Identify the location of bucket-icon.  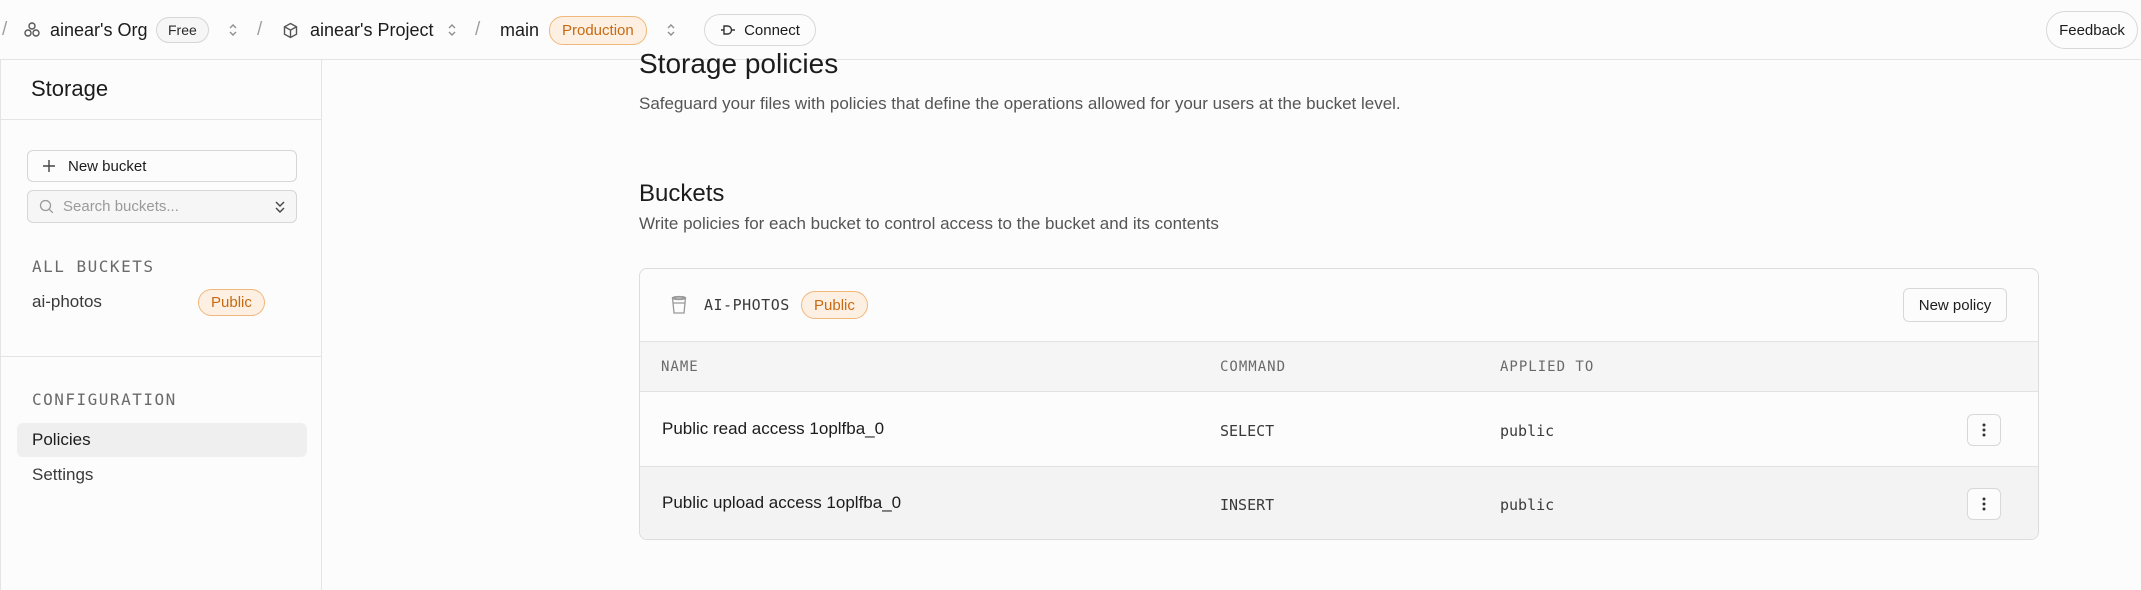
(679, 304).